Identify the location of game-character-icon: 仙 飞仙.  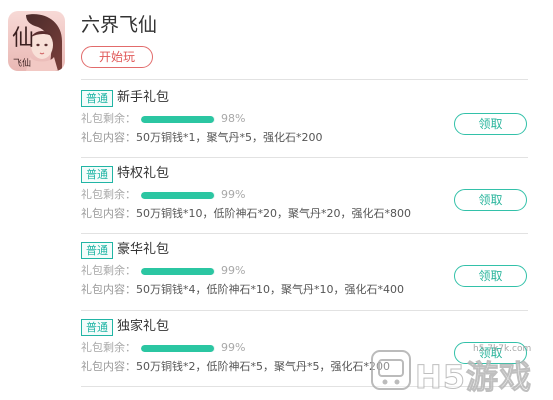
(36, 41).